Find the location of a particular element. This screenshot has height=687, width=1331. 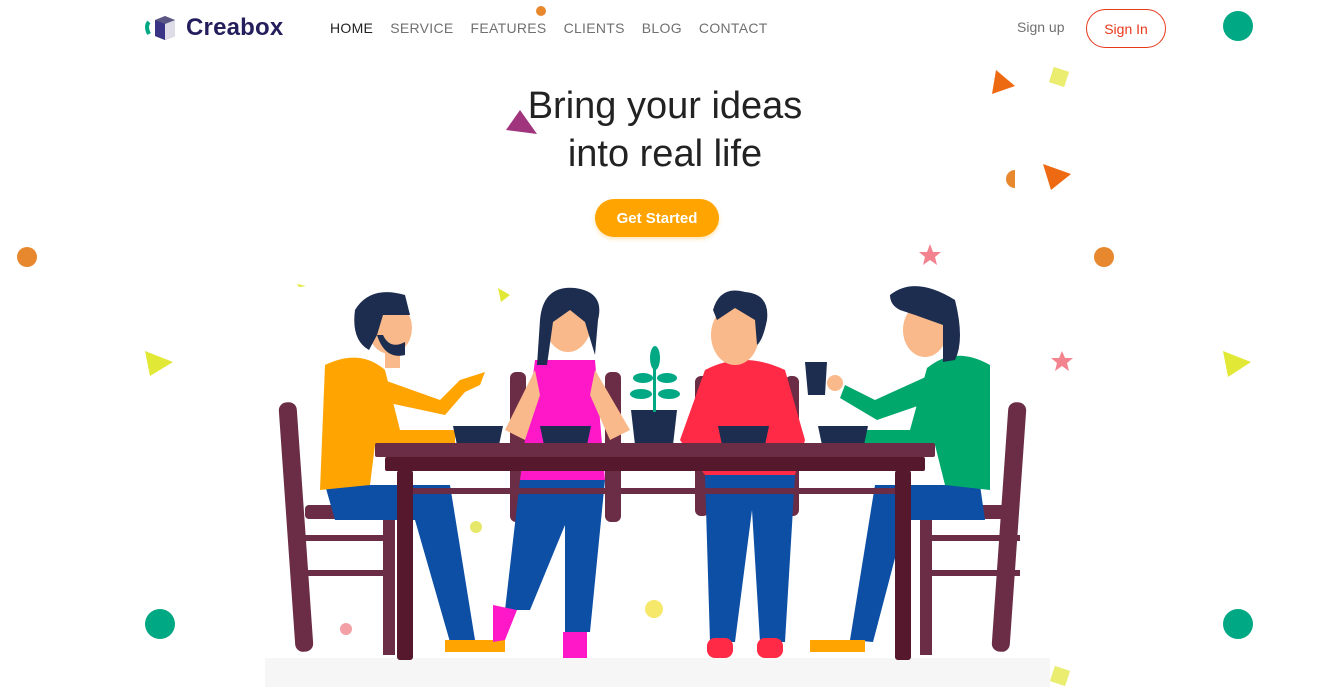

yellow-square-shape is located at coordinates (1059, 77).